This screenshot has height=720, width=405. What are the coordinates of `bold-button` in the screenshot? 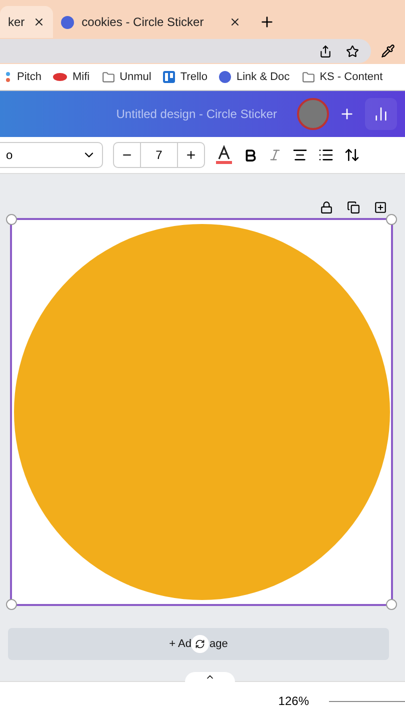 It's located at (250, 155).